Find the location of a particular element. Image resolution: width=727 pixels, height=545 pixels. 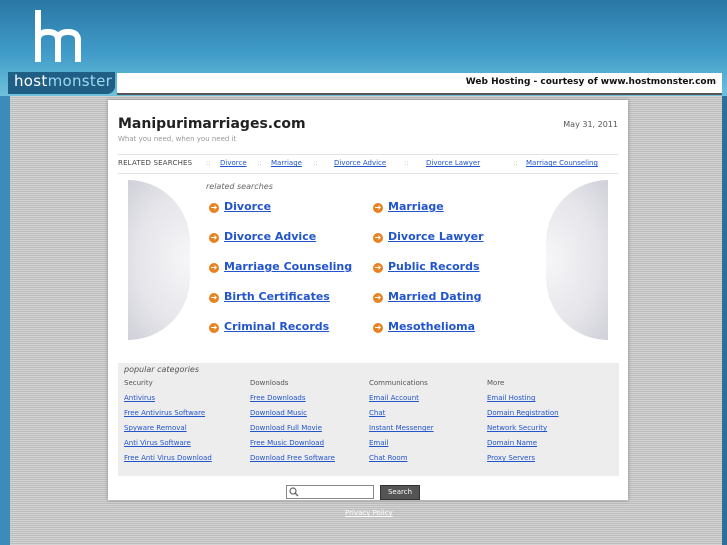

page-date: May 31, 2011 is located at coordinates (590, 124).